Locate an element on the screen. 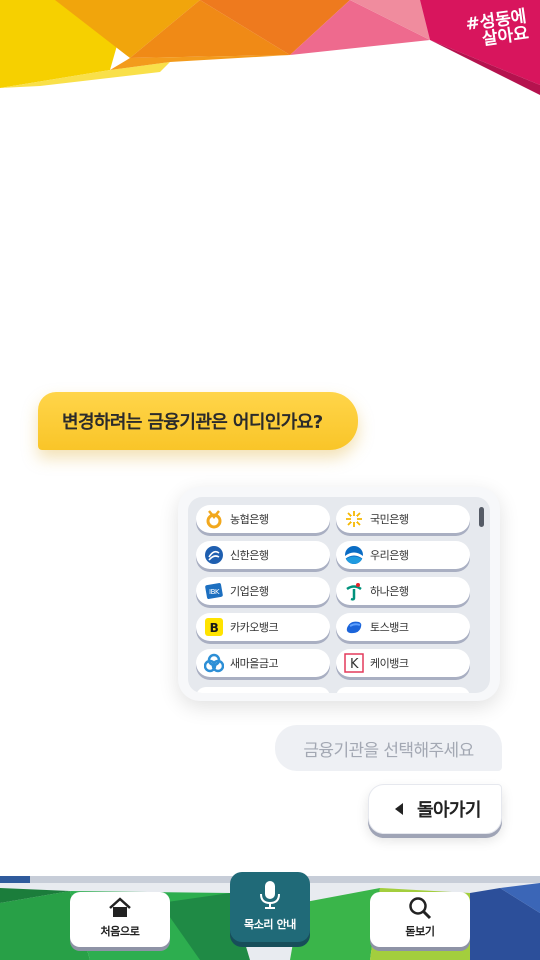 Image resolution: width=540 pixels, height=960 pixels. svg-text: IBK is located at coordinates (214, 592).